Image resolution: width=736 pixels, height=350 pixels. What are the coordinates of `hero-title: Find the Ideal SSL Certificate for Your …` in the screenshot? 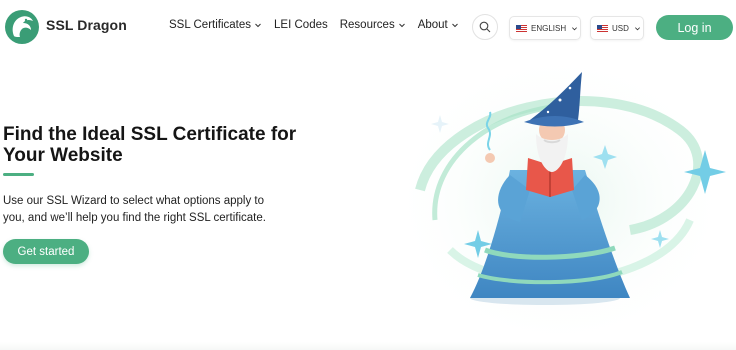 It's located at (150, 145).